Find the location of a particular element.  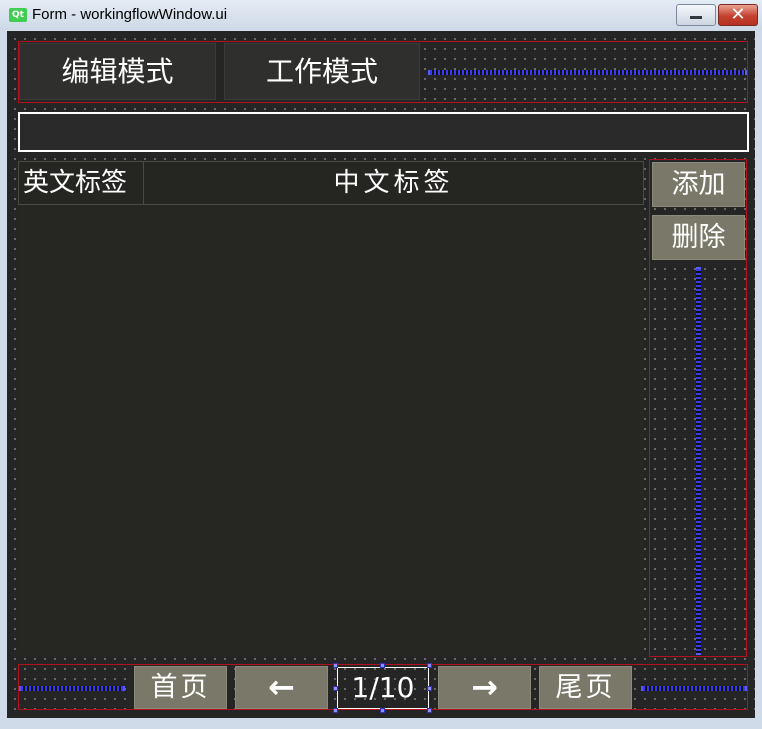

arrow-right-icon: → is located at coordinates (484, 687).